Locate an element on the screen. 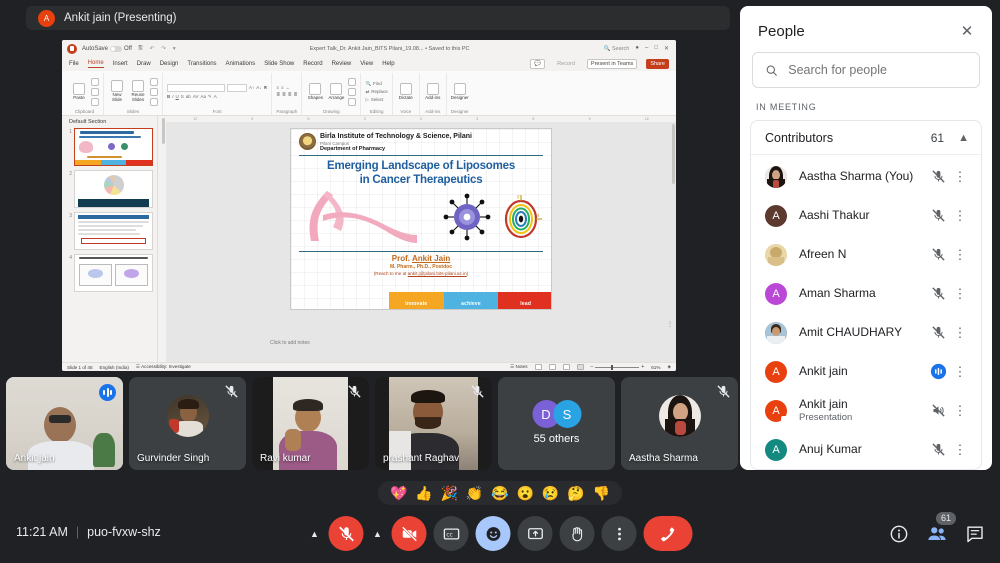 Image resolution: width=1000 pixels, height=563 pixels. reaction-thumbs-up: 👍 is located at coordinates (423, 493).